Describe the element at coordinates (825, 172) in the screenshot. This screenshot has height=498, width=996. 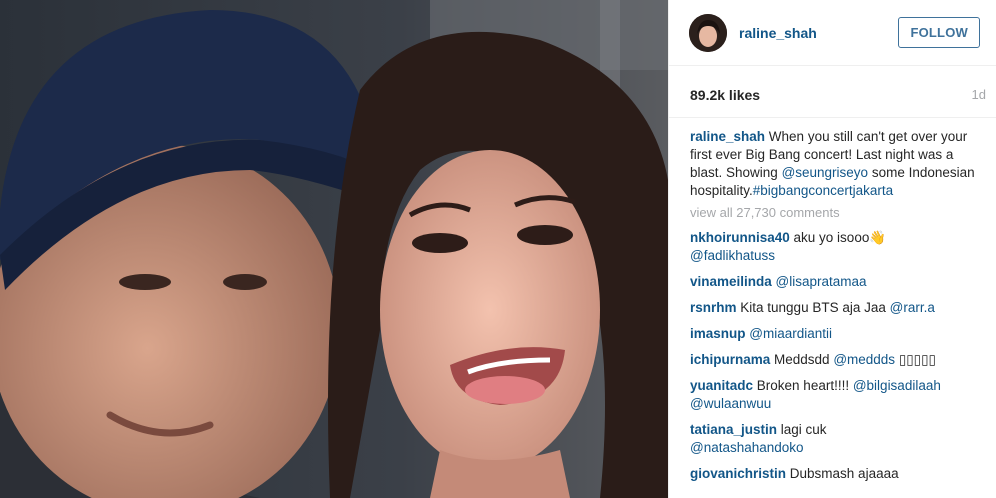
I see `caption-mention: @seungriseyo` at that location.